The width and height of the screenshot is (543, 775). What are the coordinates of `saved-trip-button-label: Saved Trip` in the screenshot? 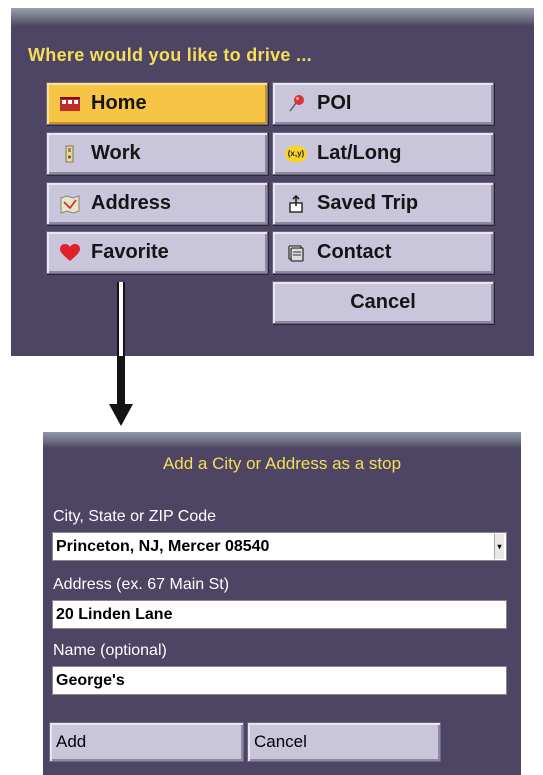 It's located at (368, 203).